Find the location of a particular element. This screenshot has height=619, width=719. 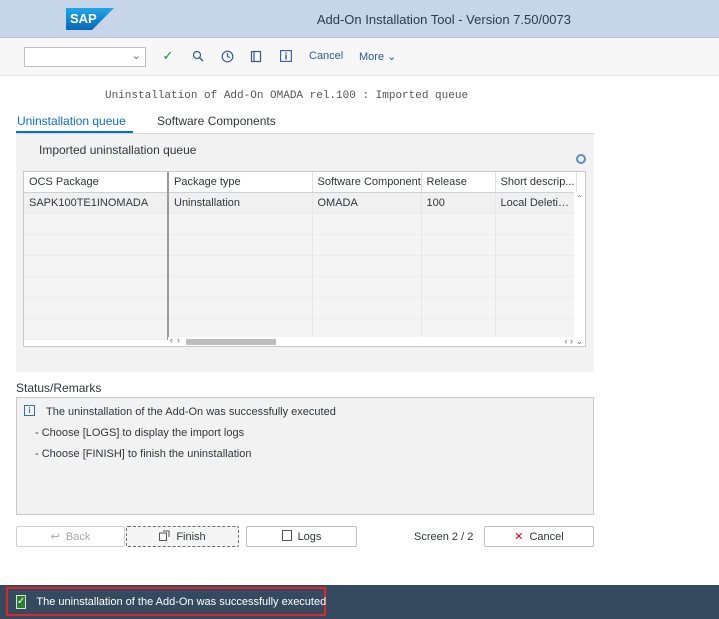

more-menu-button: More ⌄ is located at coordinates (377, 56).